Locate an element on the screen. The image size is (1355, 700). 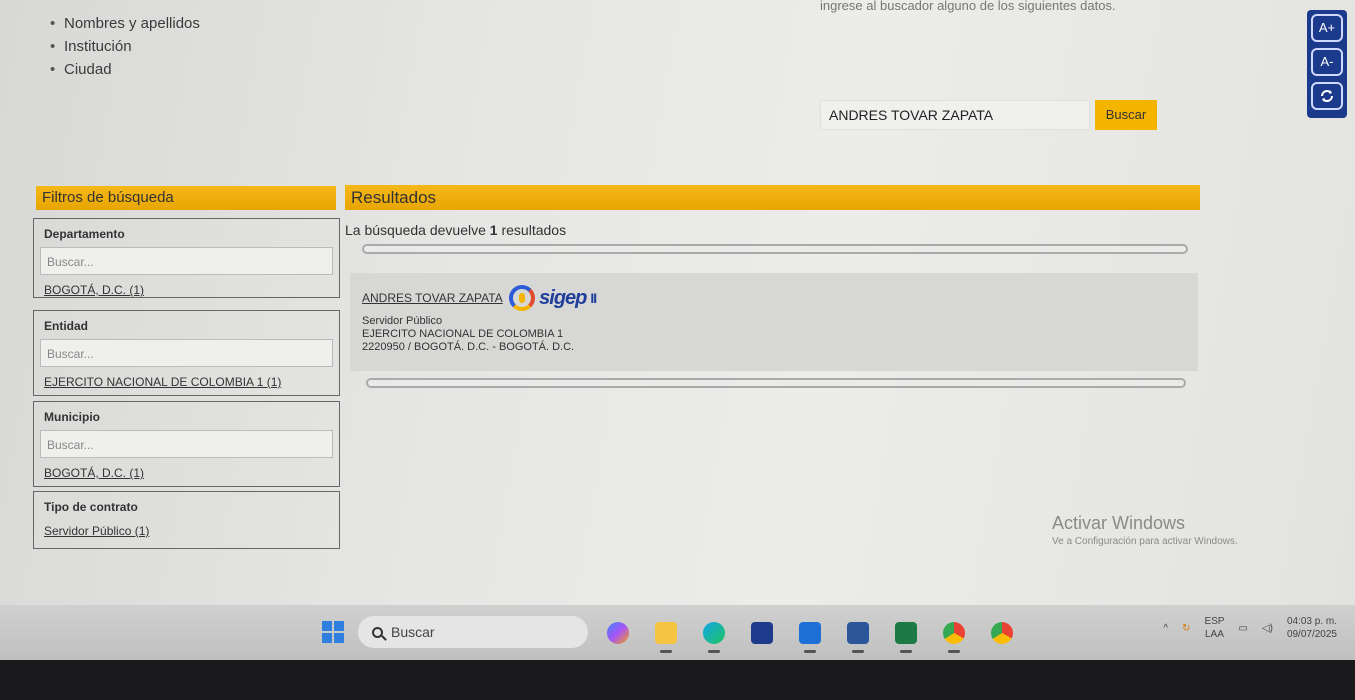
taskbar-apps is located at coordinates (810, 634).